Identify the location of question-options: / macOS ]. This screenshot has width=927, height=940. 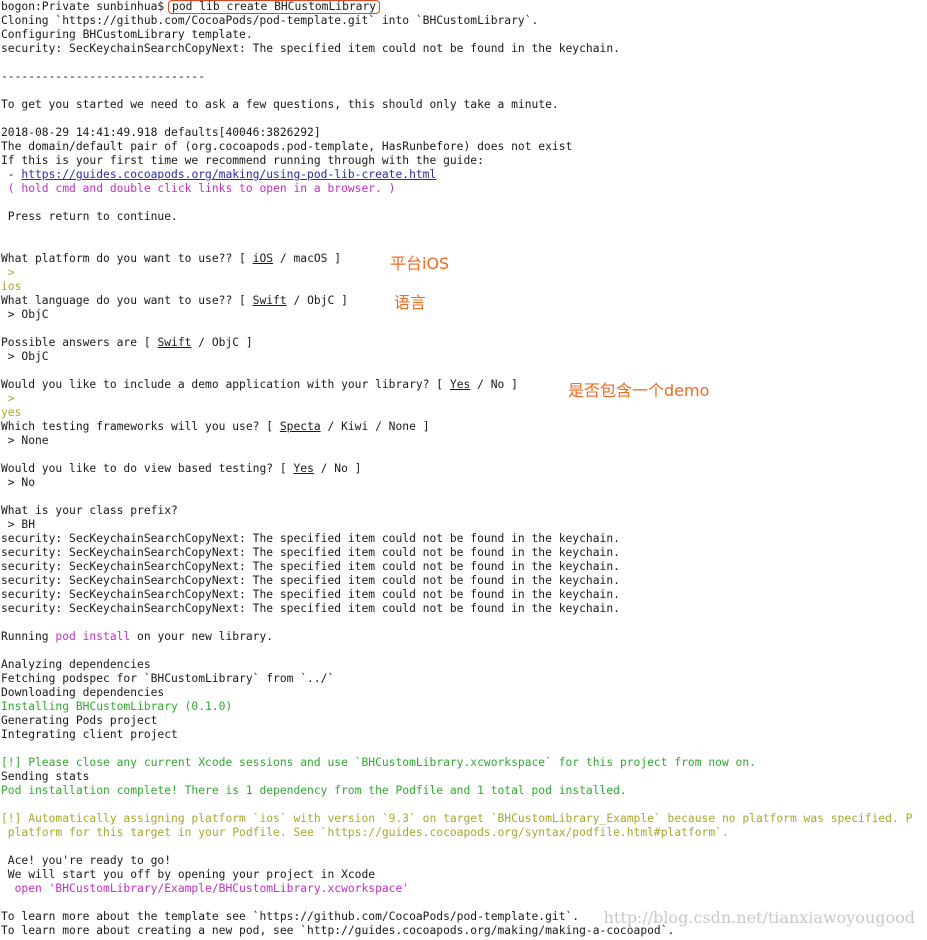
(307, 258).